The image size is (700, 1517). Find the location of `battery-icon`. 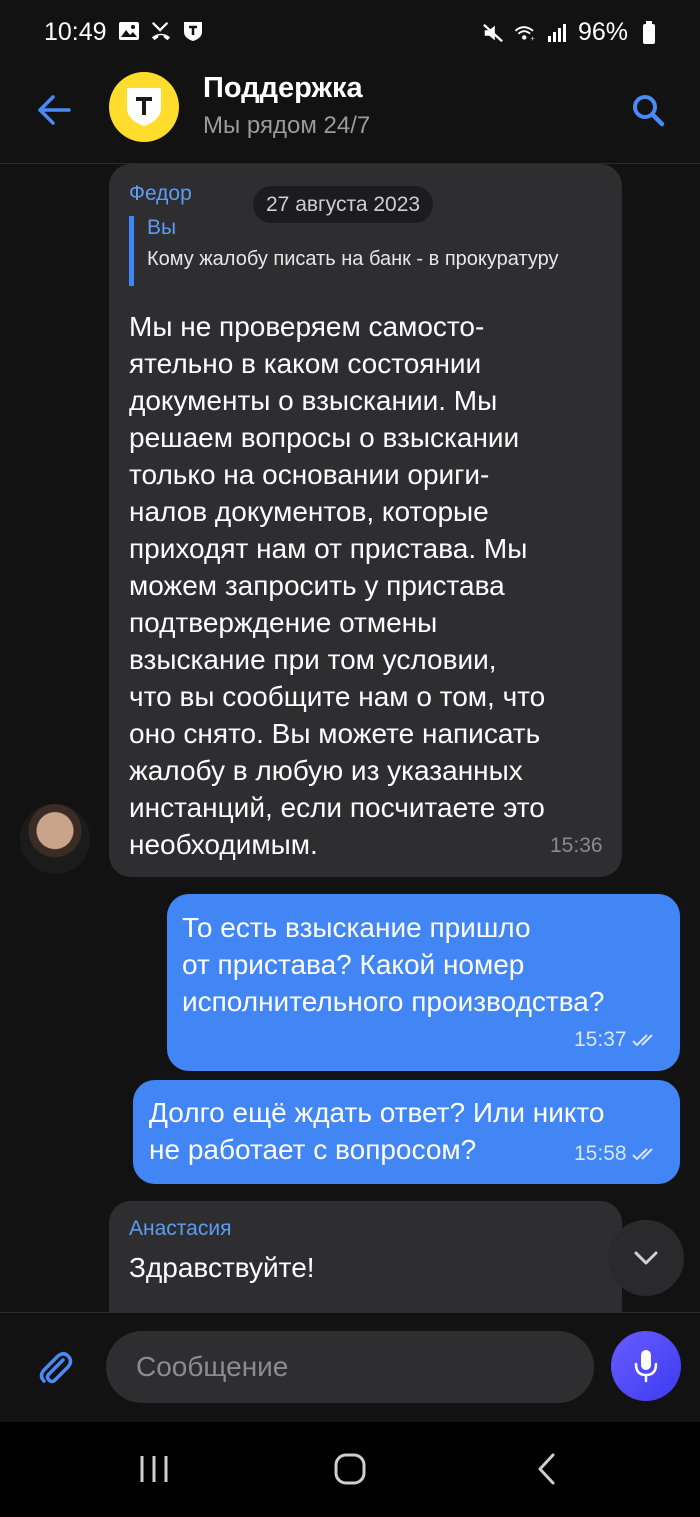

battery-icon is located at coordinates (649, 32).